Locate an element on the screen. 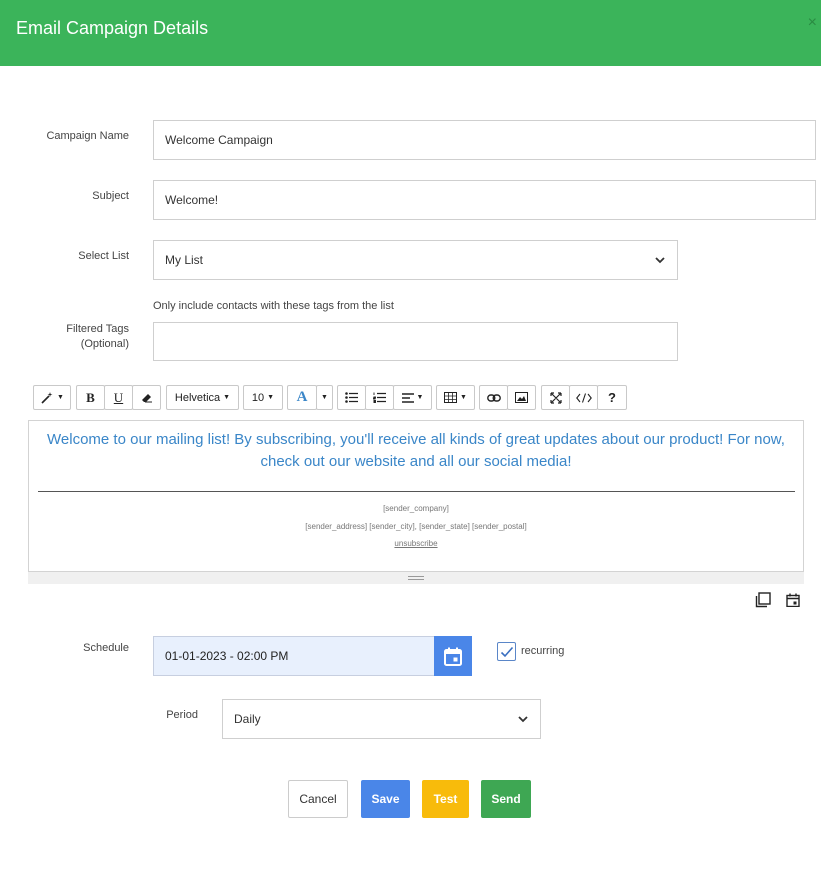 The width and height of the screenshot is (821, 869). font-family-dropdown: Helvetica ▼ is located at coordinates (202, 397).